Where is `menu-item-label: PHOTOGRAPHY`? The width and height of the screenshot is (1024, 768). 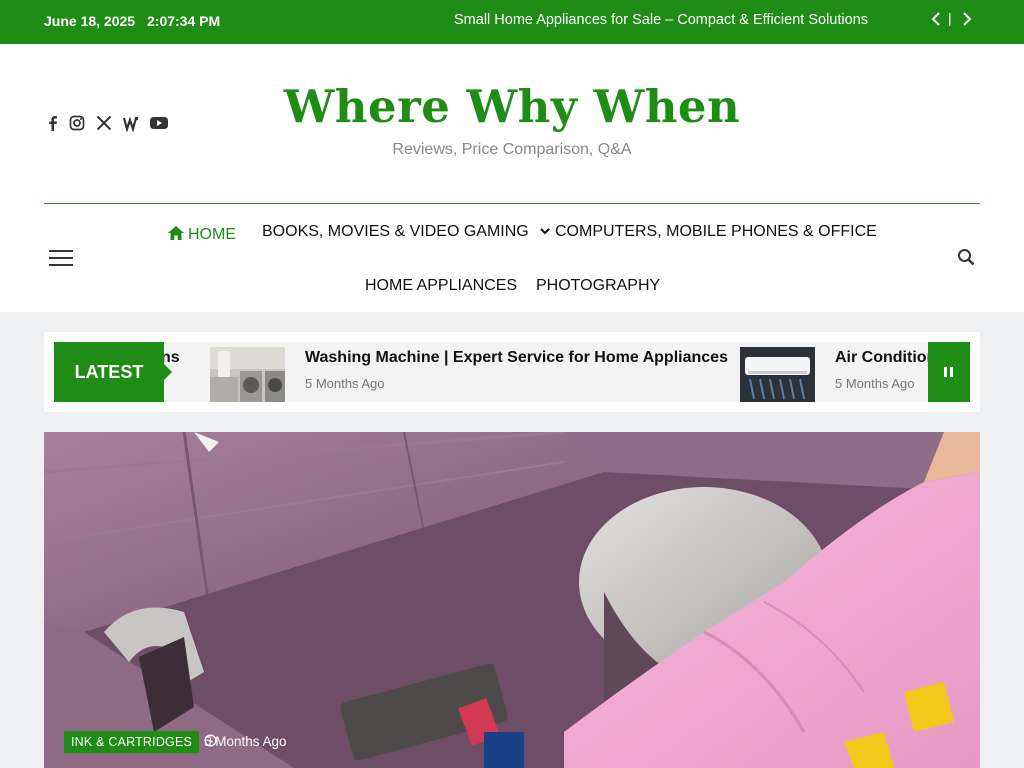
menu-item-label: PHOTOGRAPHY is located at coordinates (598, 285).